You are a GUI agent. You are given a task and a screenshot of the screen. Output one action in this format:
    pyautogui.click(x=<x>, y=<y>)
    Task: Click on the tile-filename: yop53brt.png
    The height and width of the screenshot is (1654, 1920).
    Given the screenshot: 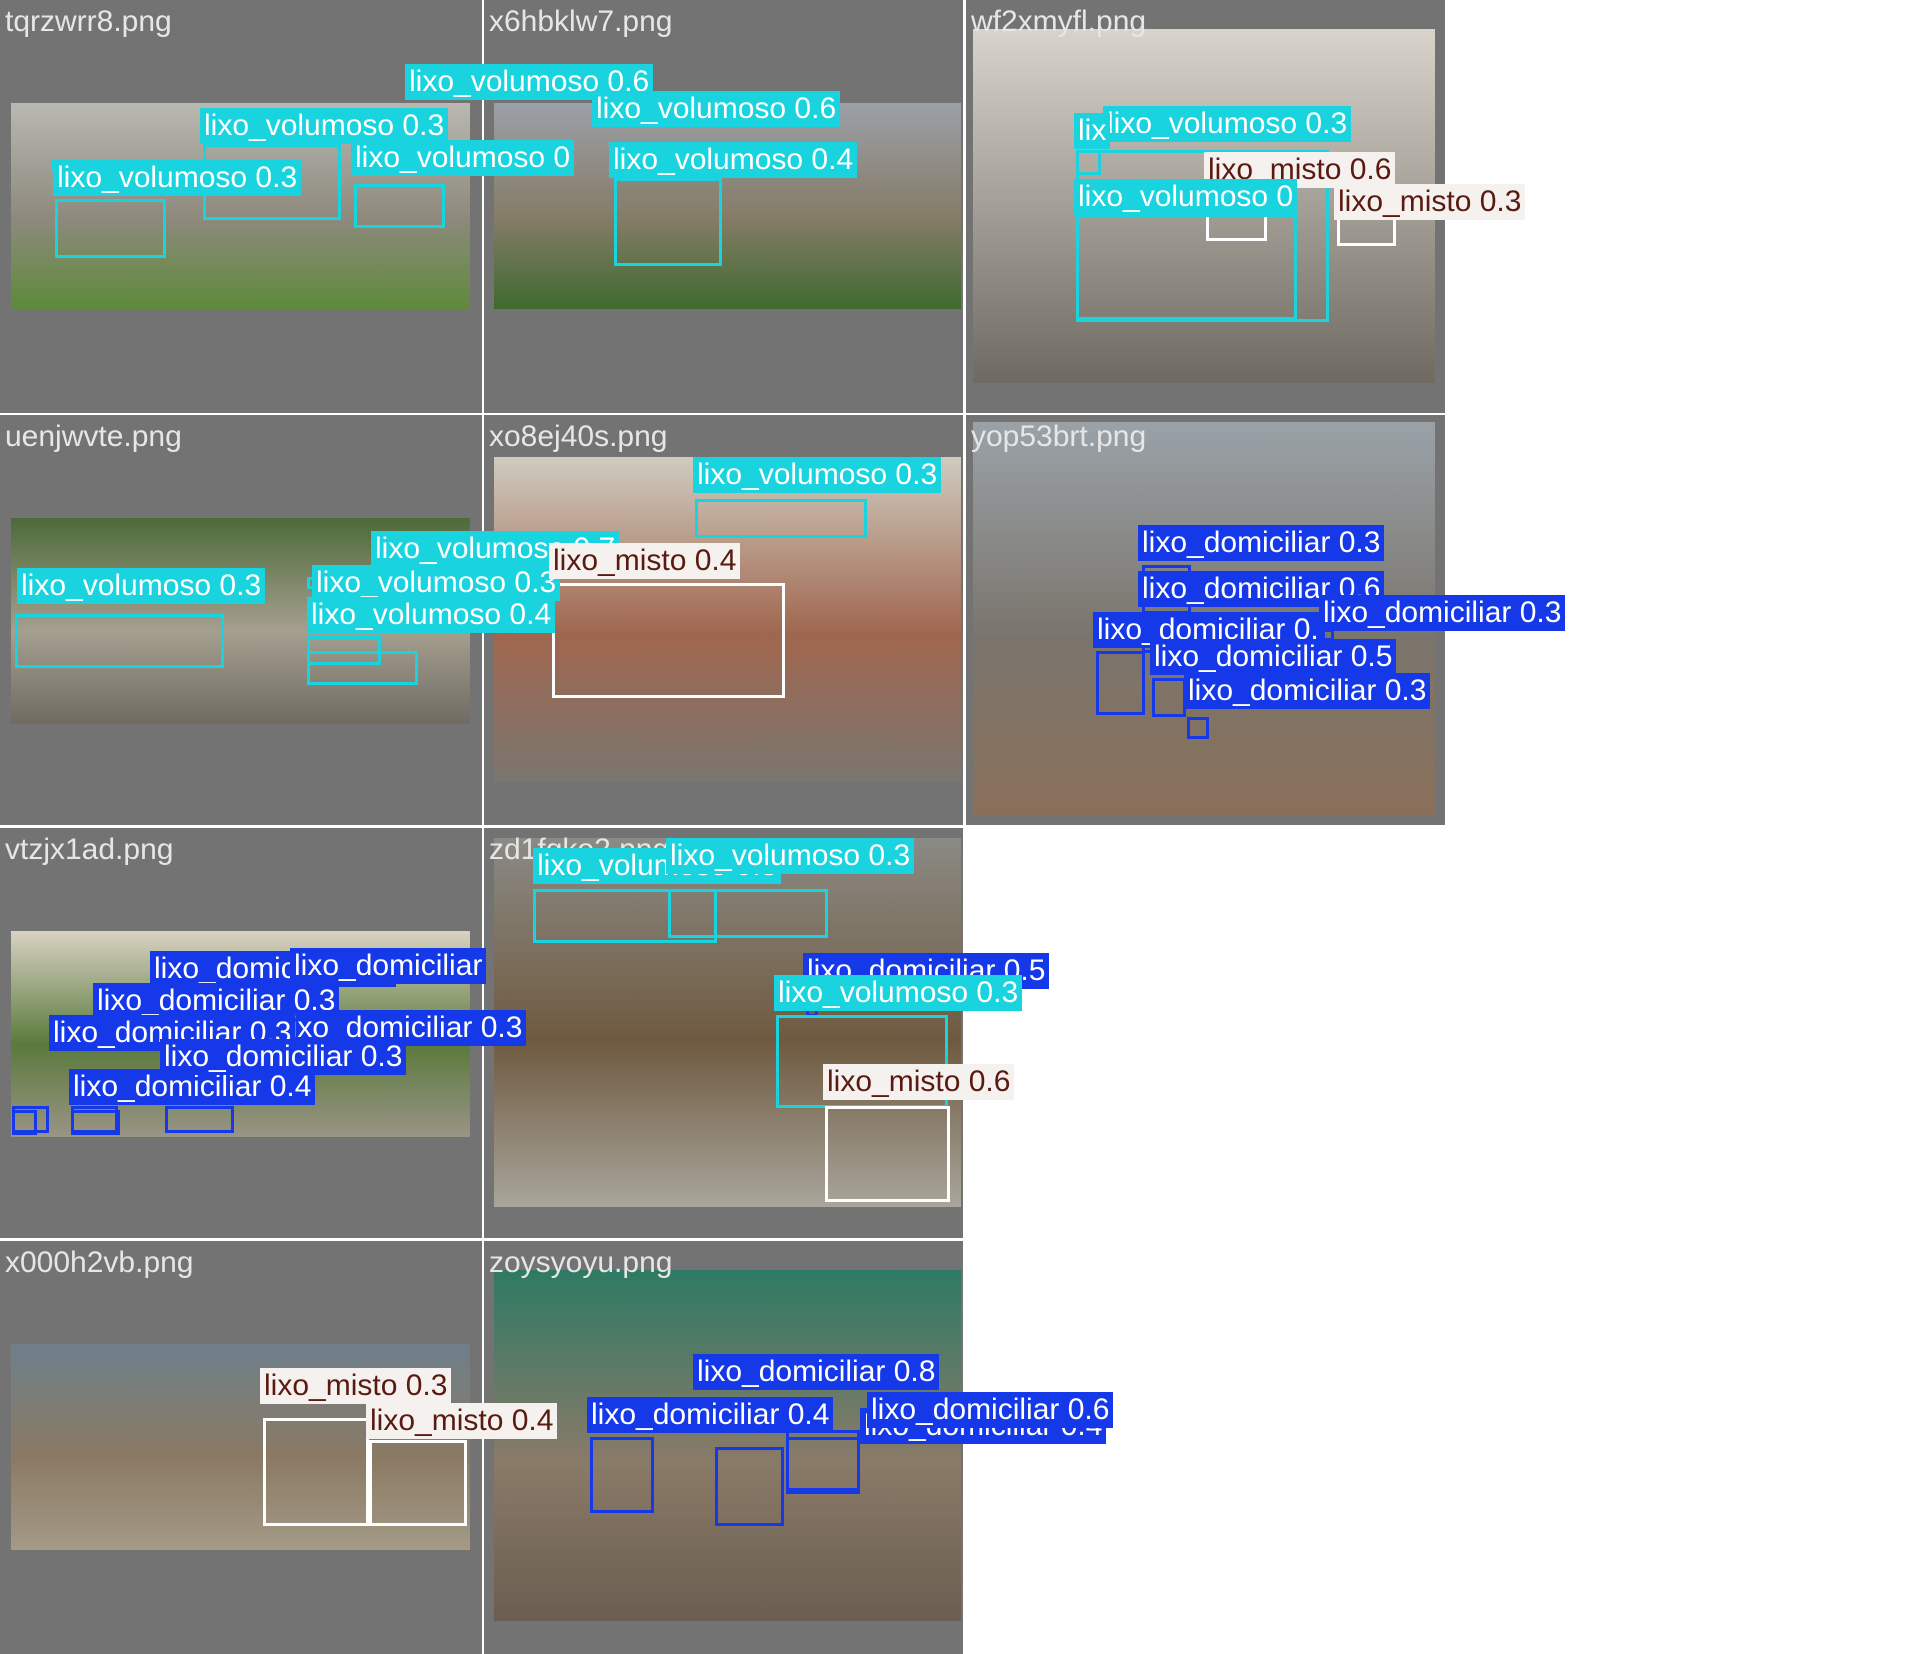 What is the action you would take?
    pyautogui.click(x=1059, y=436)
    